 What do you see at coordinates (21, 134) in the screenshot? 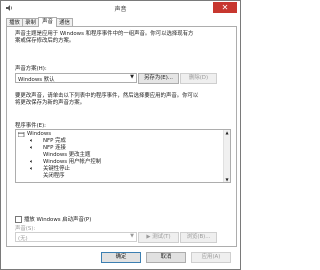
I see `windows-logo-icon` at bounding box center [21, 134].